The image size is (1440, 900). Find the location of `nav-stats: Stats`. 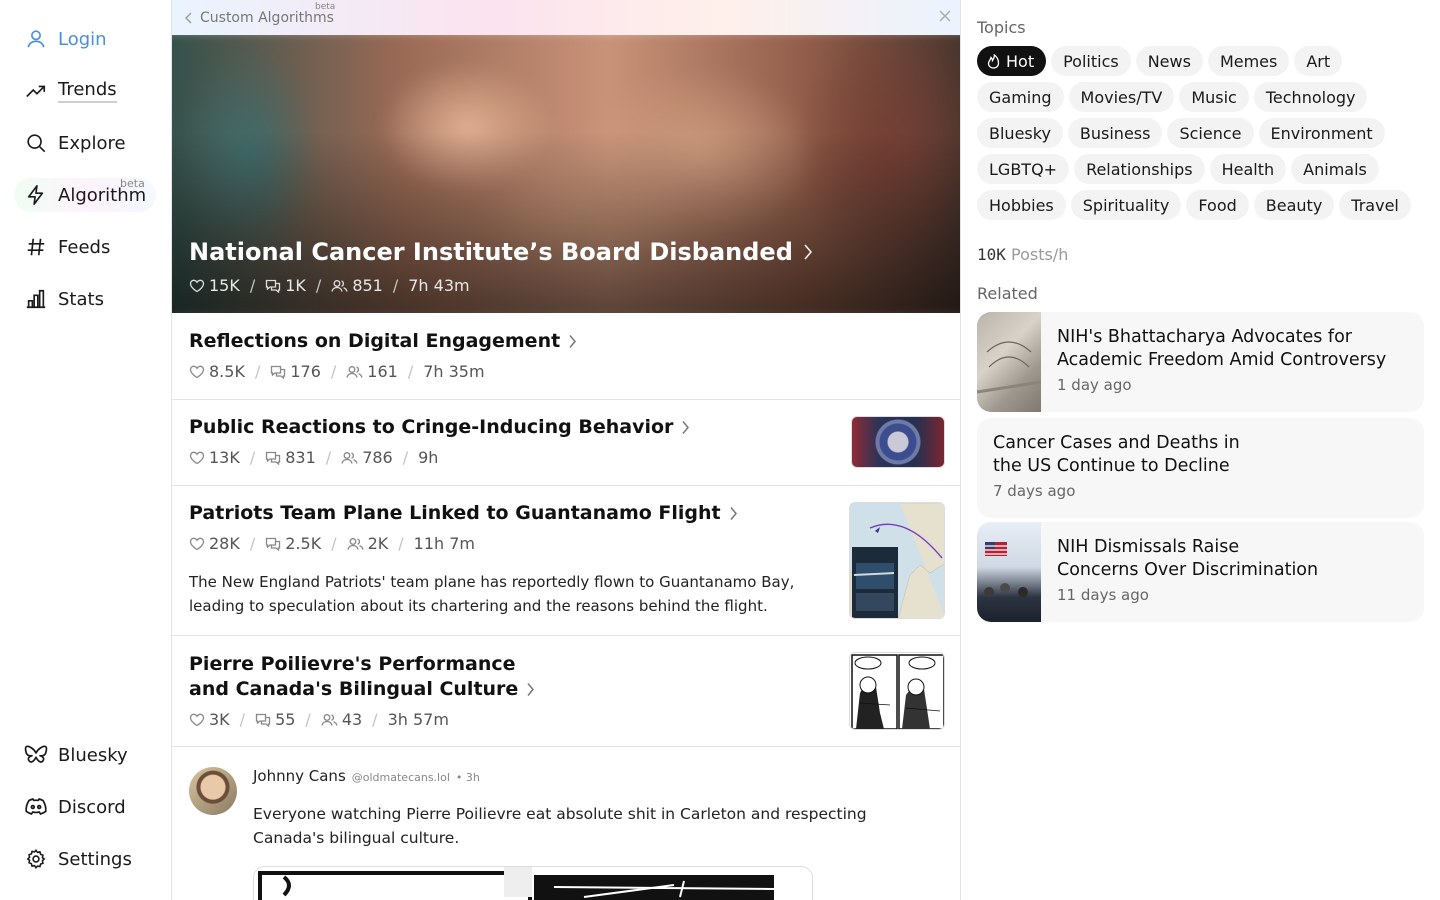

nav-stats: Stats is located at coordinates (64, 299).